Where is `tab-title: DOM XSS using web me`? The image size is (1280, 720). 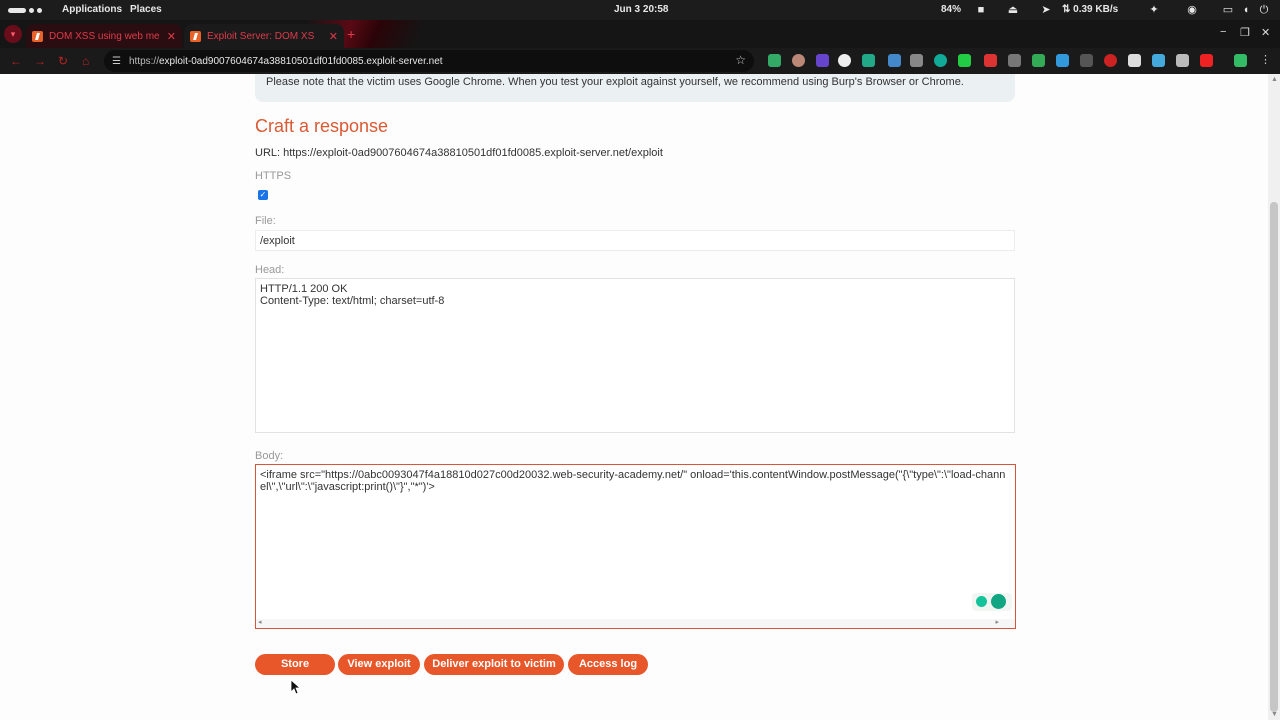
tab-title: DOM XSS using web me is located at coordinates (104, 36).